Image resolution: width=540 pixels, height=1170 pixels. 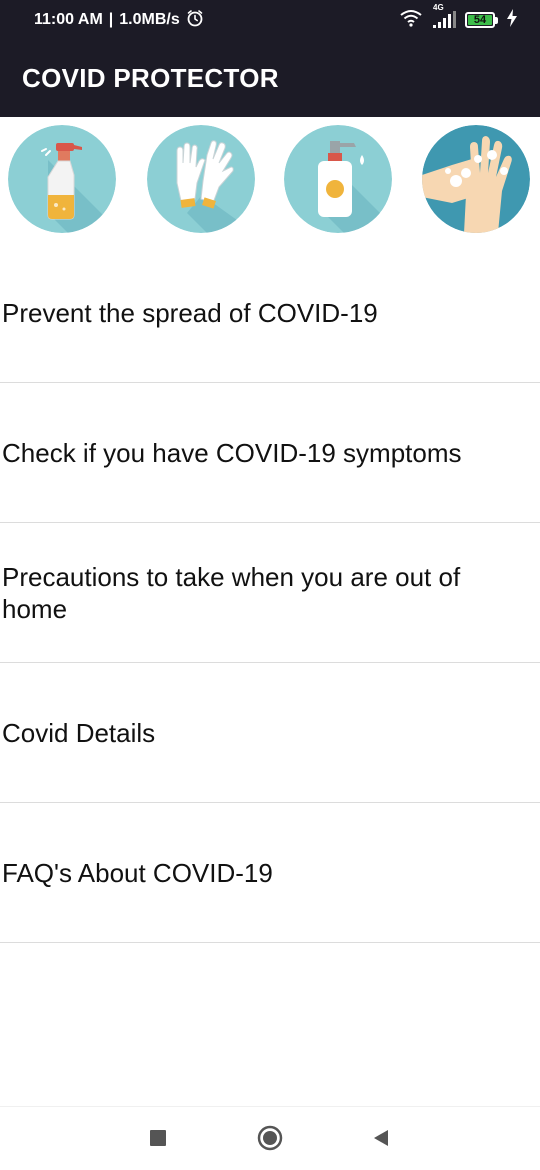 I want to click on hand-washing-icon, so click(x=476, y=179).